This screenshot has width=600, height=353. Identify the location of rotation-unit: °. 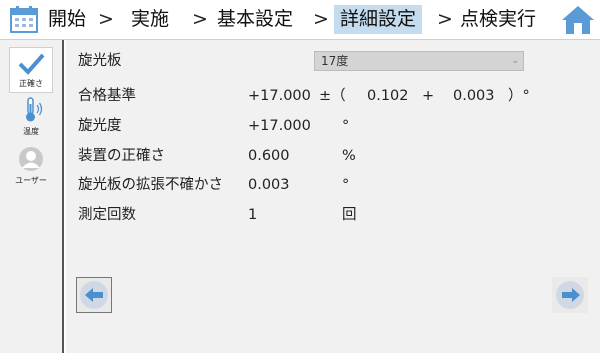
(346, 126).